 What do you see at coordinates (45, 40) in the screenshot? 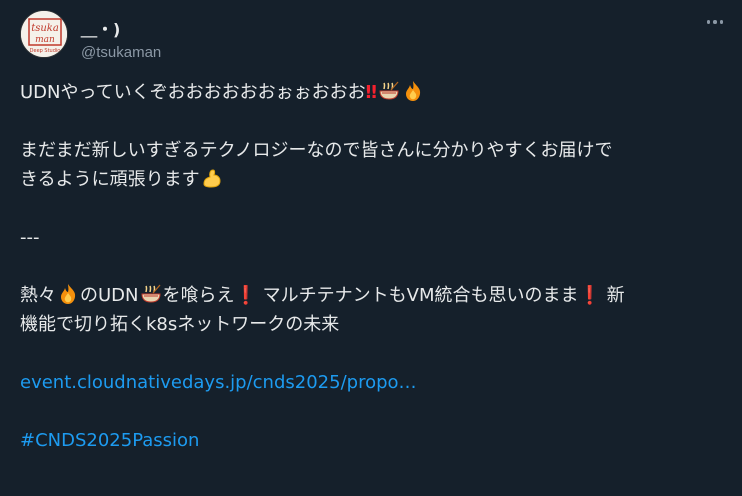
I see `svg-text: man` at bounding box center [45, 40].